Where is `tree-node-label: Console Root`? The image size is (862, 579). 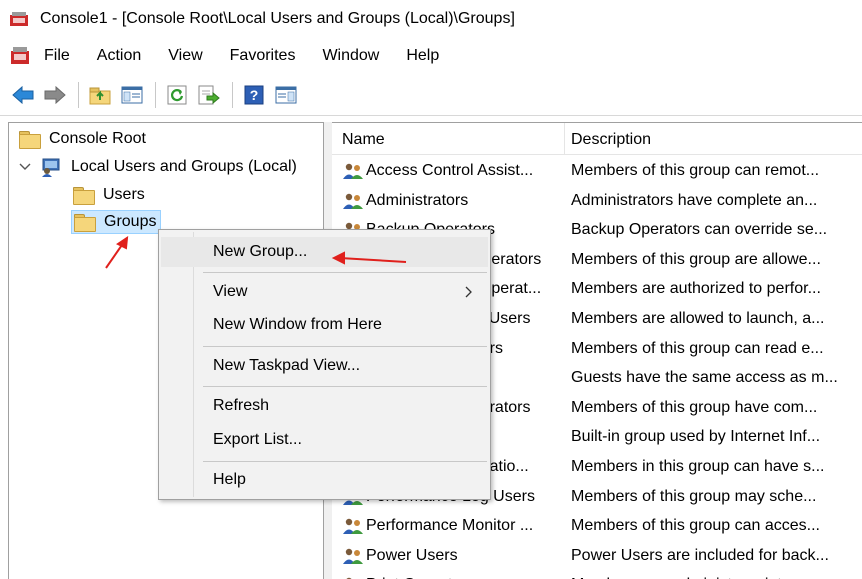
tree-node-label: Console Root is located at coordinates (97, 138).